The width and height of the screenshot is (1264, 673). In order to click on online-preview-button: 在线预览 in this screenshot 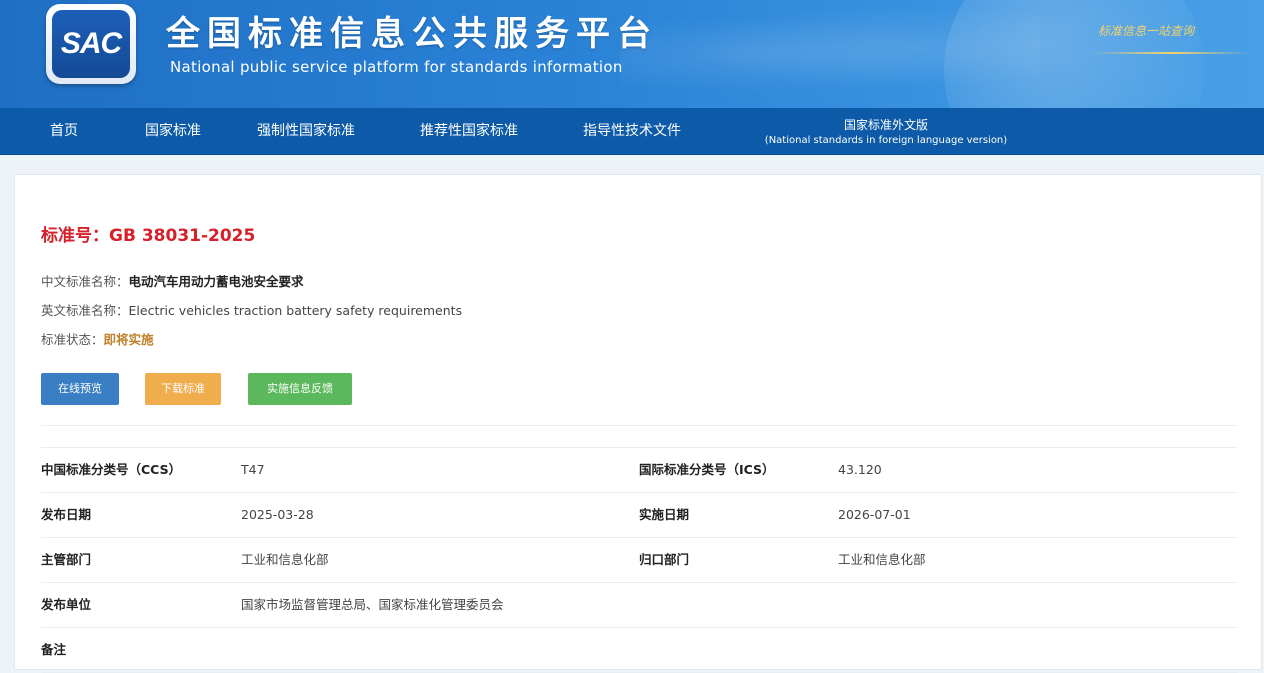, I will do `click(80, 389)`.